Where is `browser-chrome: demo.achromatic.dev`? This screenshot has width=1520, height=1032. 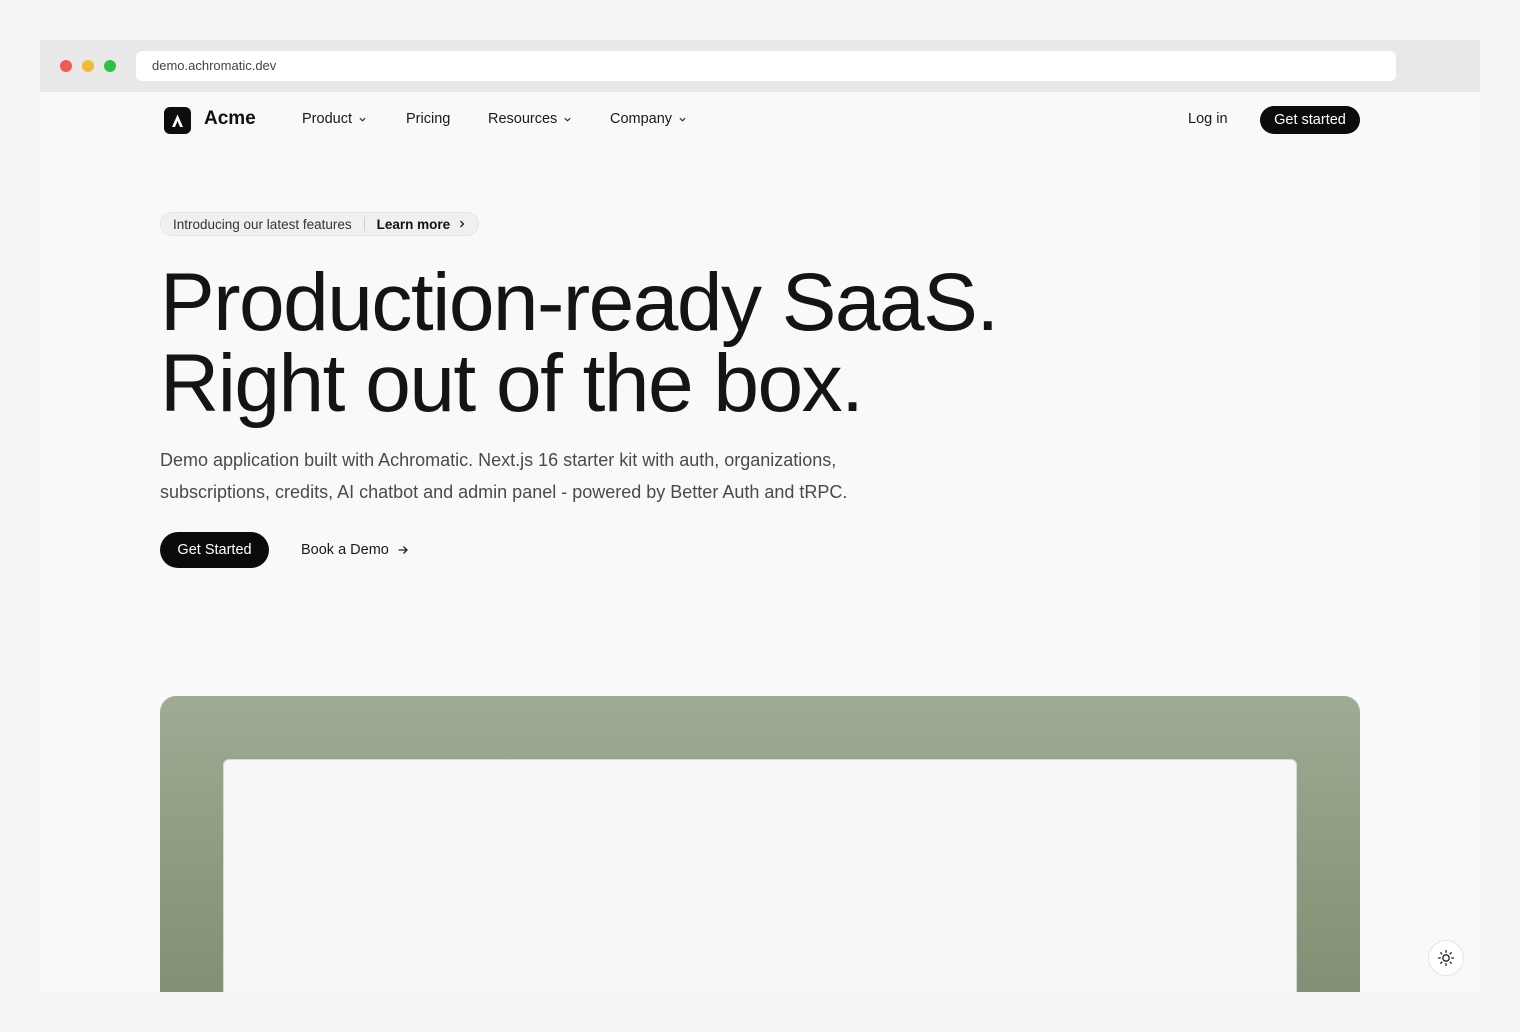
browser-chrome: demo.achromatic.dev is located at coordinates (760, 66).